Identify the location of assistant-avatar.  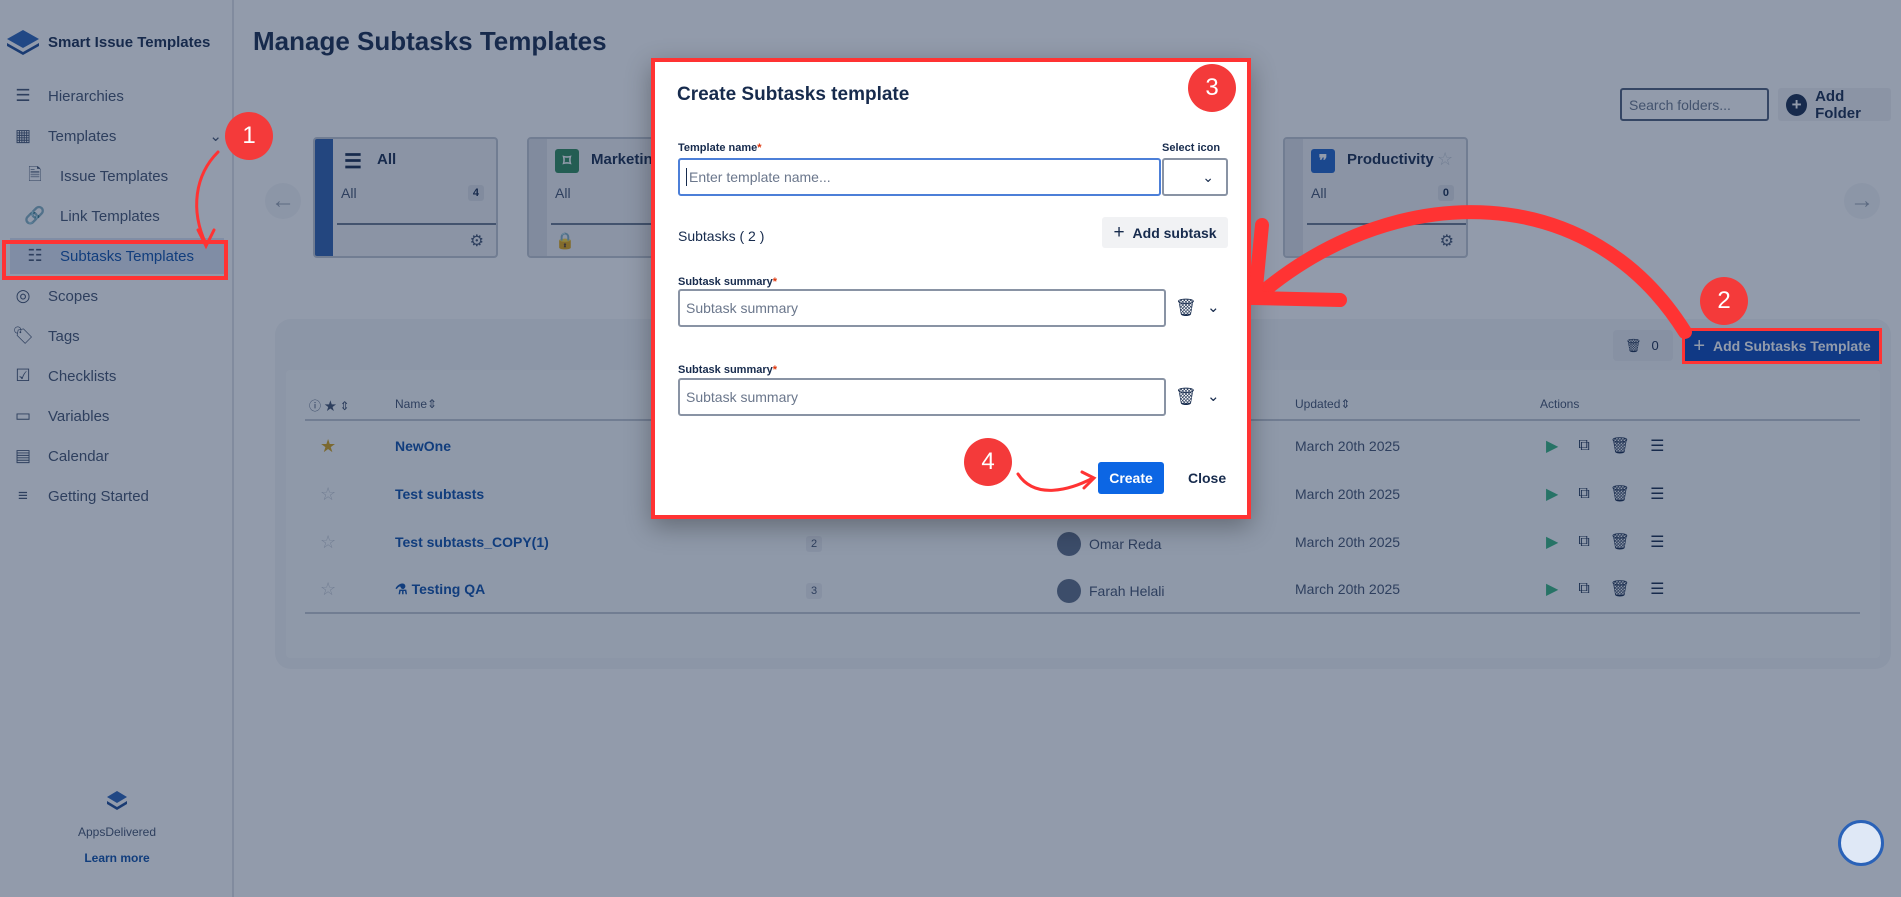
(1861, 843).